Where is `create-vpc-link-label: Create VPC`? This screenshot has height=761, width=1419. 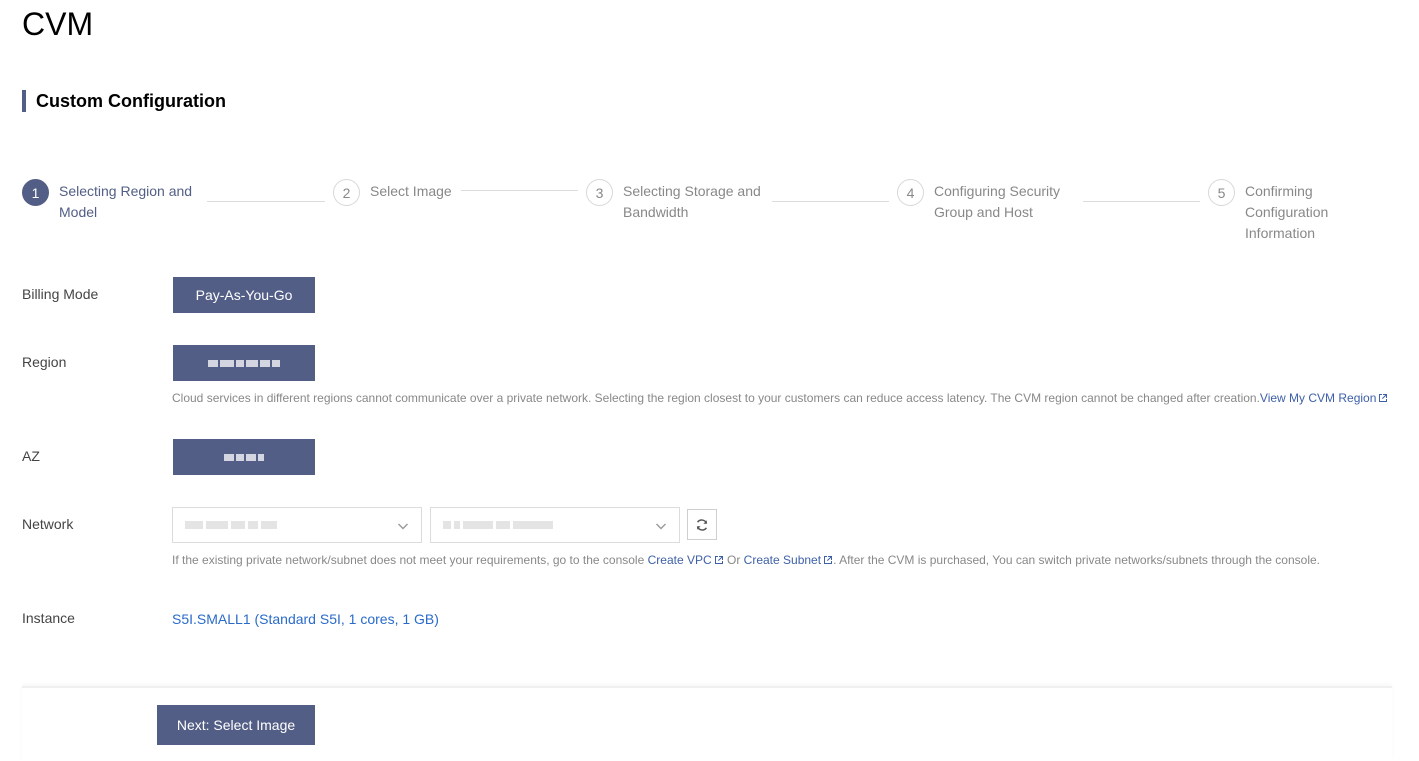 create-vpc-link-label: Create VPC is located at coordinates (679, 560).